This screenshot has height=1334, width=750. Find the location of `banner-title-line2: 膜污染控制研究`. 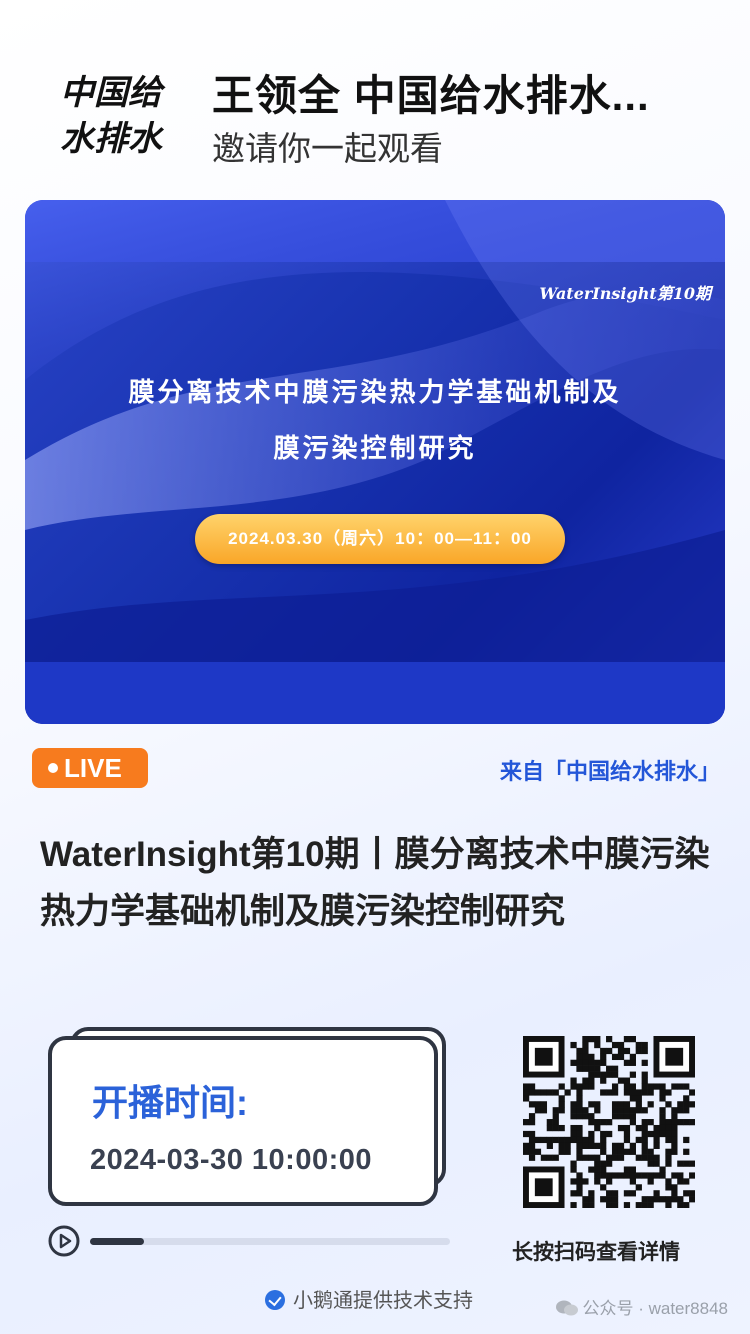

banner-title-line2: 膜污染控制研究 is located at coordinates (375, 449).